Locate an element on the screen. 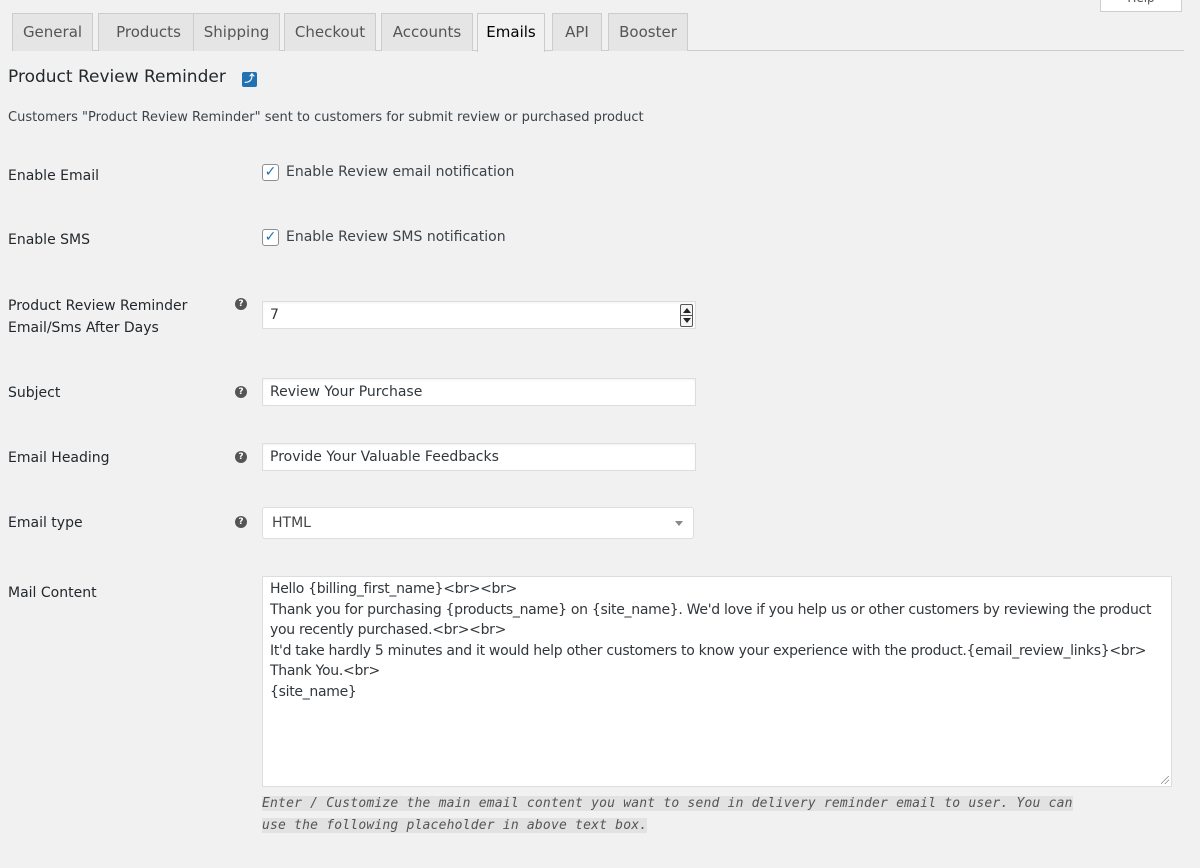 This screenshot has height=868, width=1200. tab-general: General is located at coordinates (52, 32).